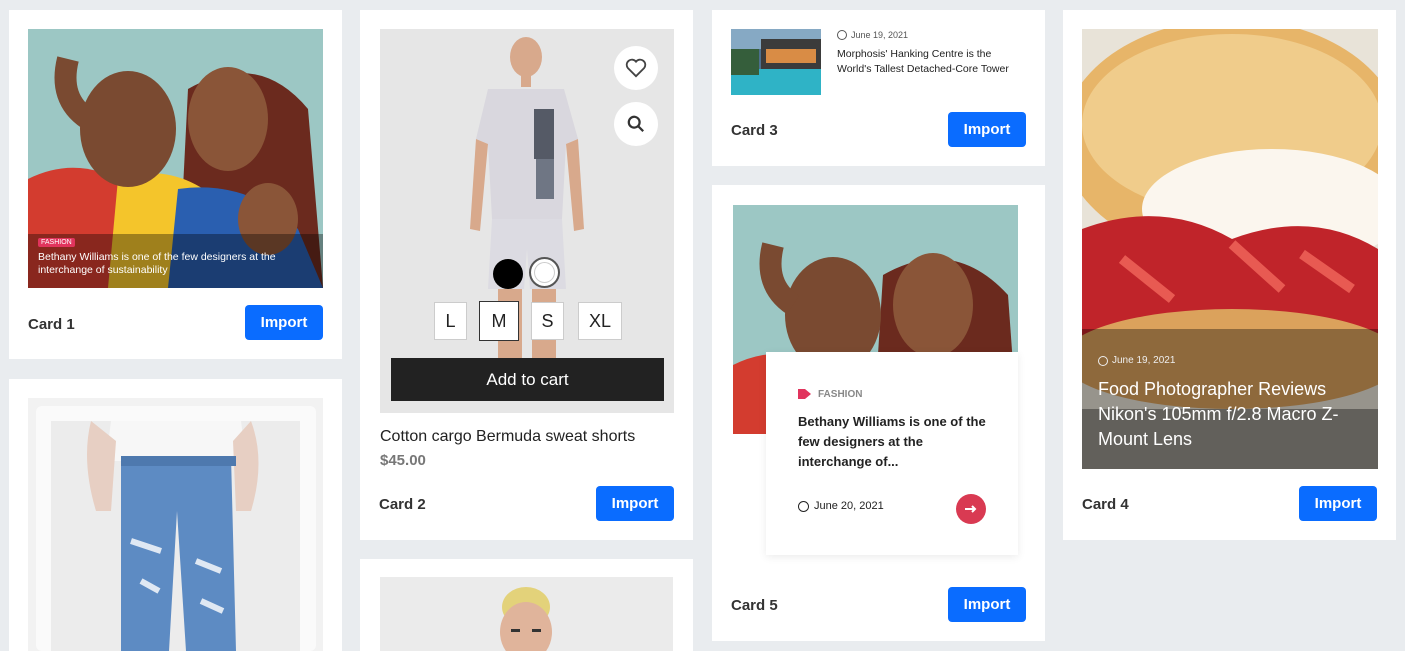 This screenshot has width=1405, height=651. Describe the element at coordinates (544, 272) in the screenshot. I see `color-swatch-white` at that location.